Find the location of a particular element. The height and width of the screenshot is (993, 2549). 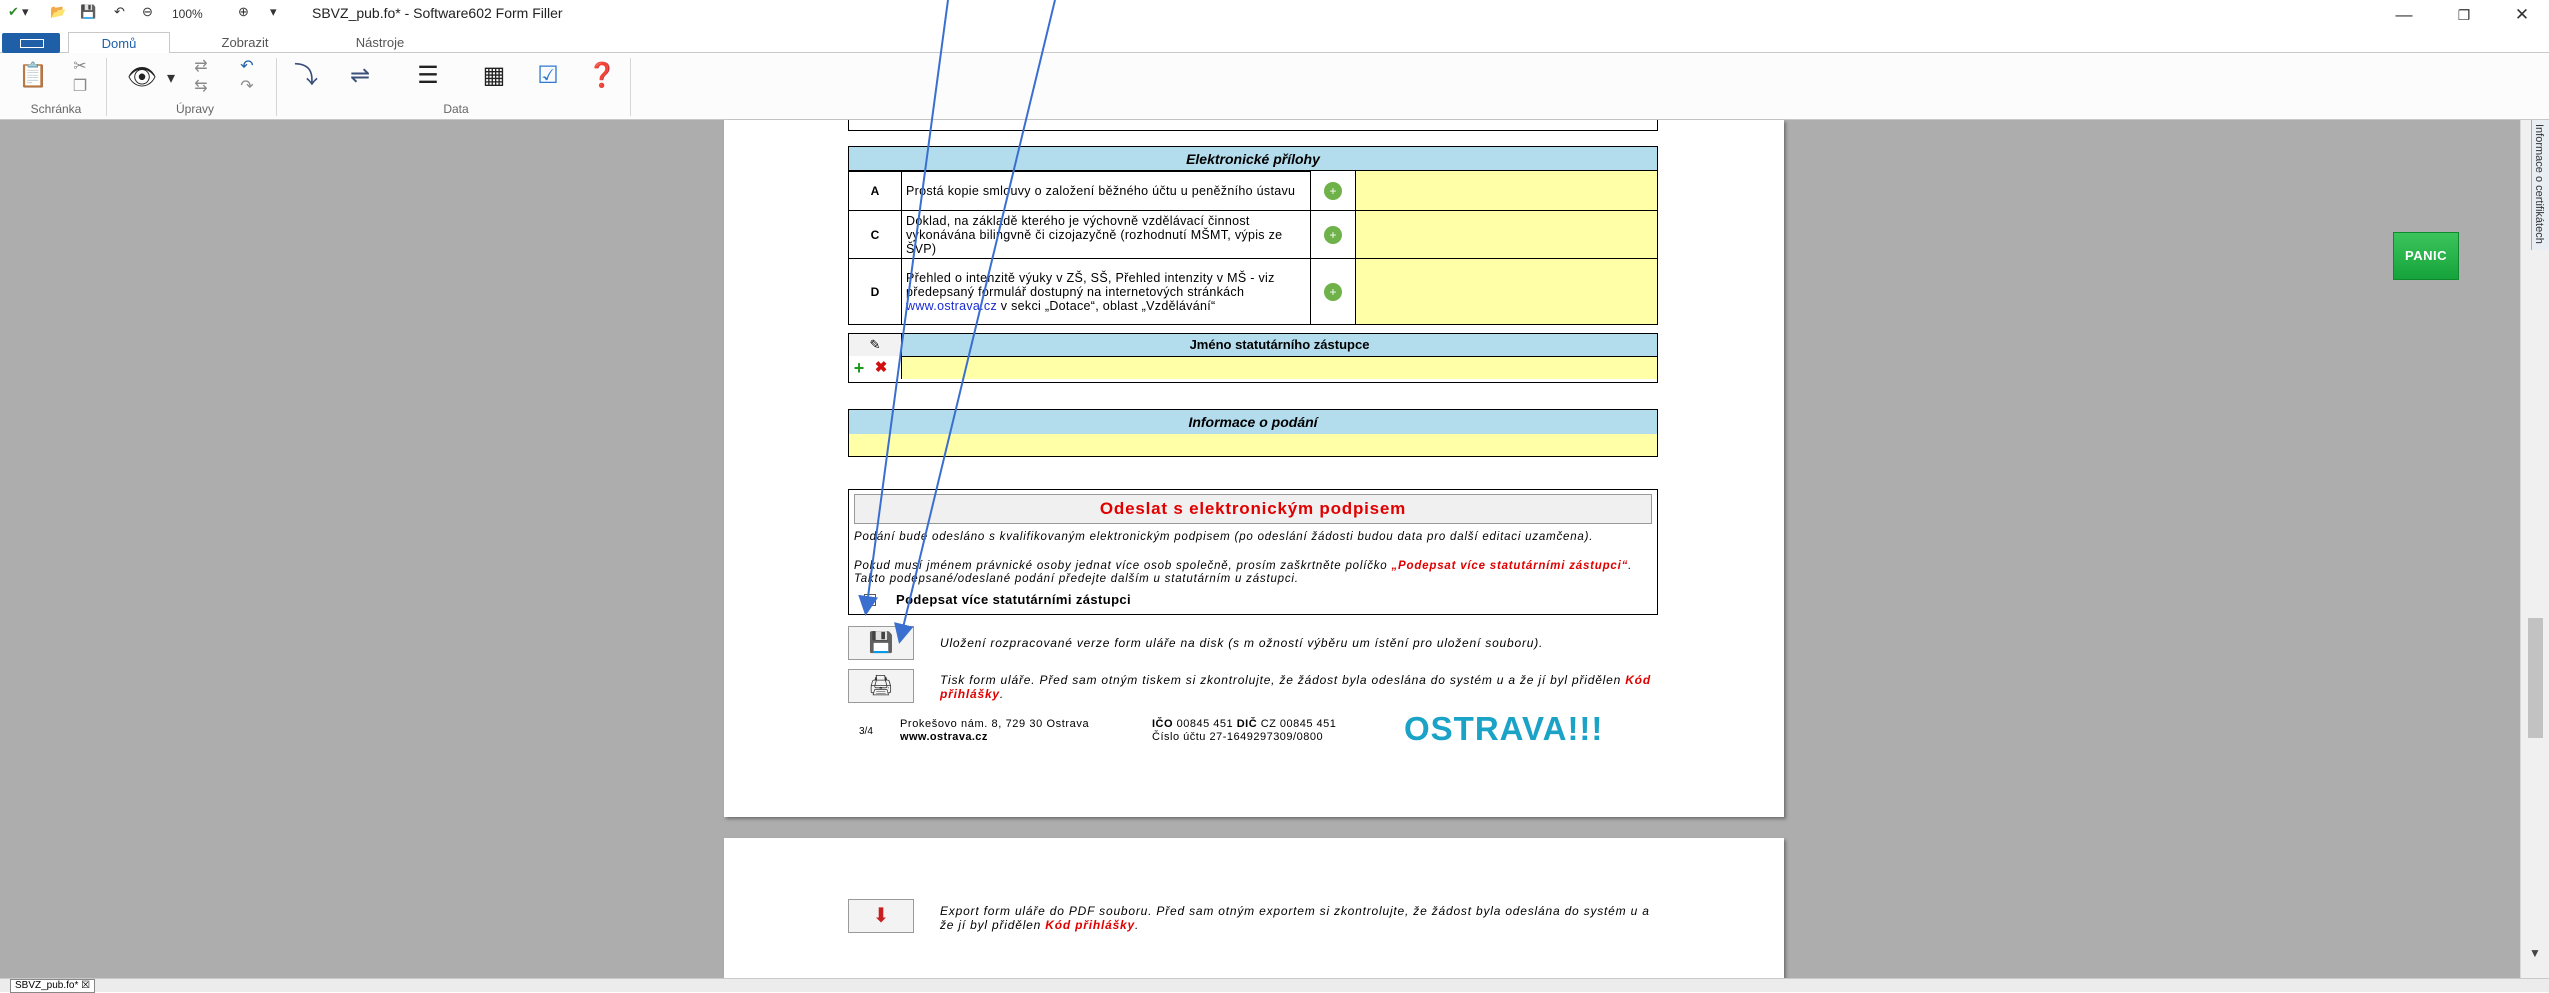

group-label-clipboard: Schránka is located at coordinates (56, 109).